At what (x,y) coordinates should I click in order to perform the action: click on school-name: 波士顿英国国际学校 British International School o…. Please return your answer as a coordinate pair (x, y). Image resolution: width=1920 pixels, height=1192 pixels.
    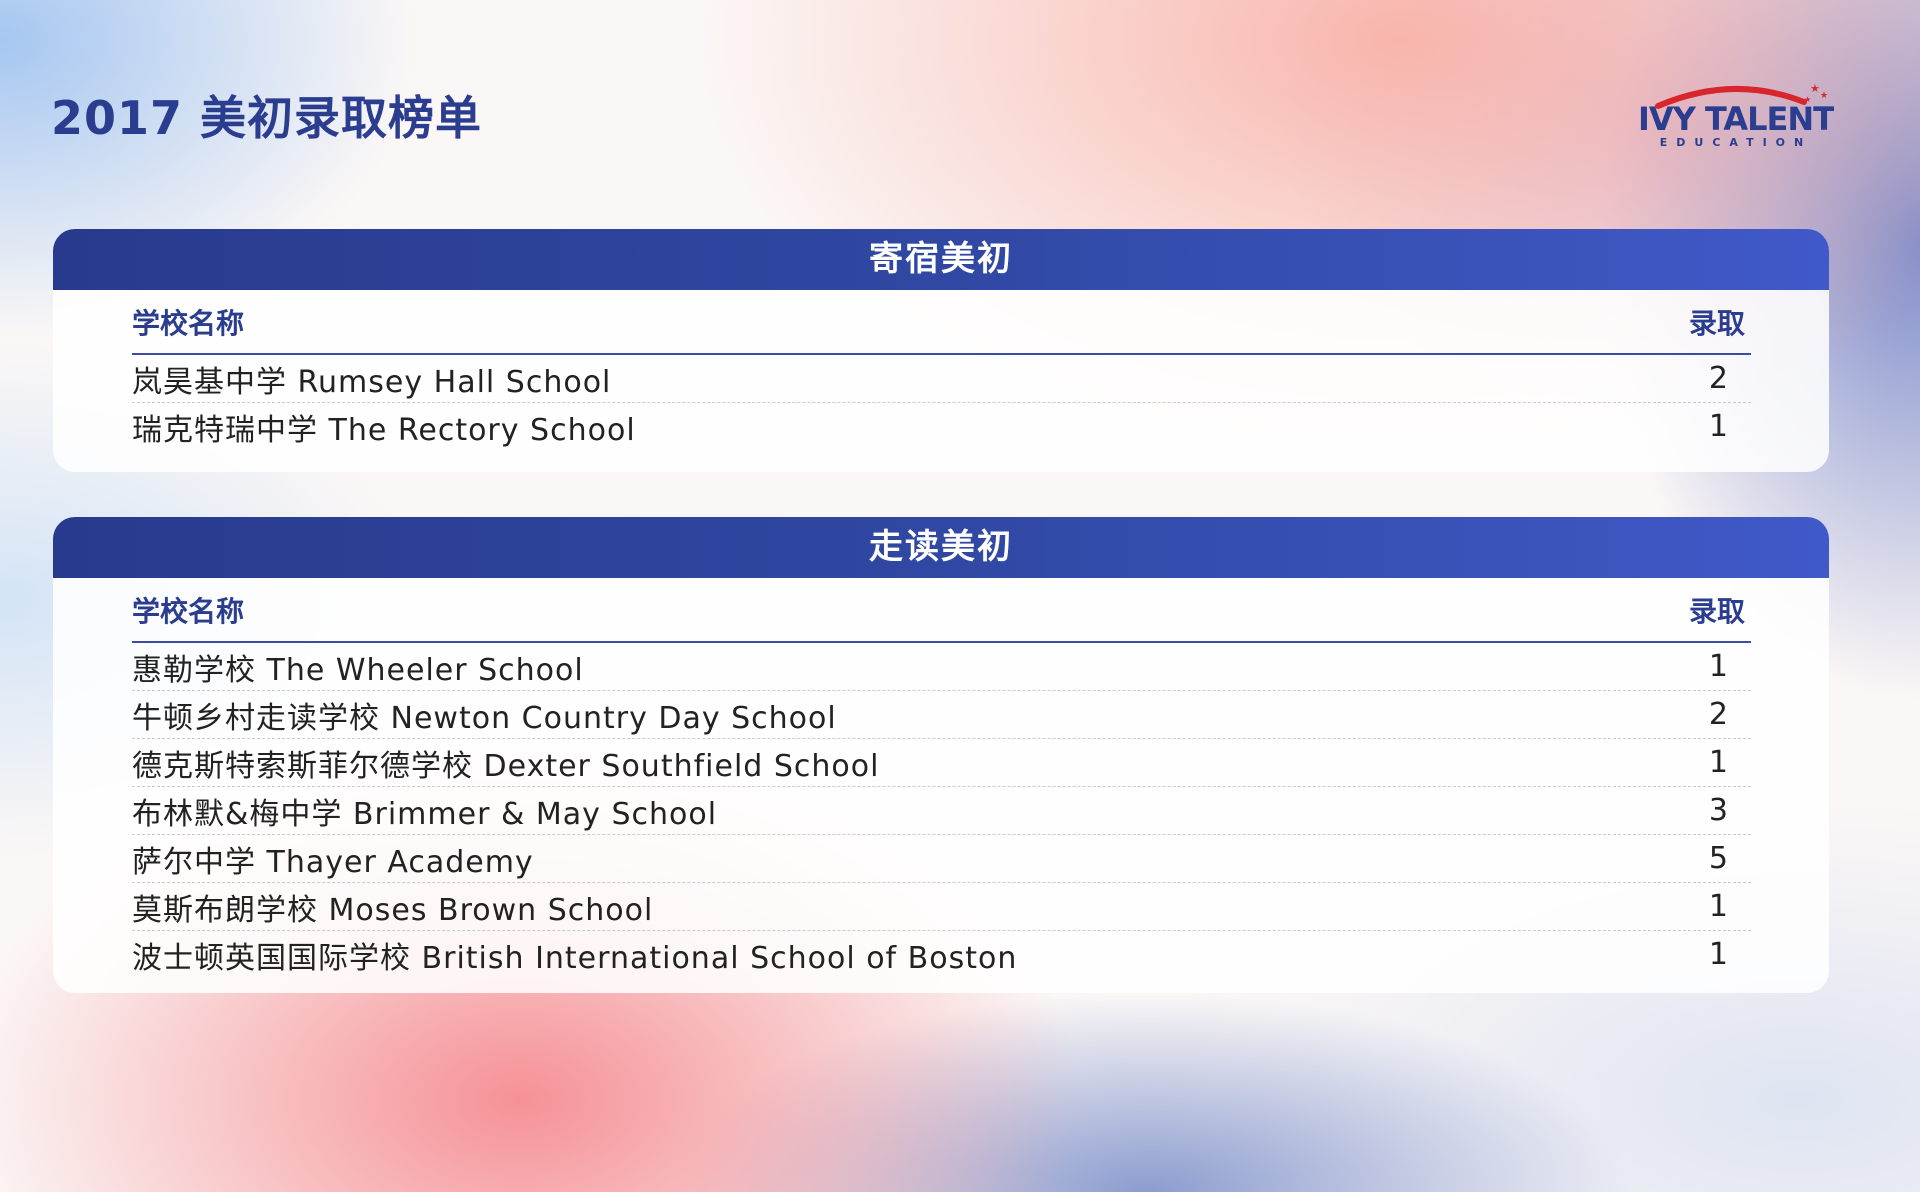
    Looking at the image, I should click on (575, 958).